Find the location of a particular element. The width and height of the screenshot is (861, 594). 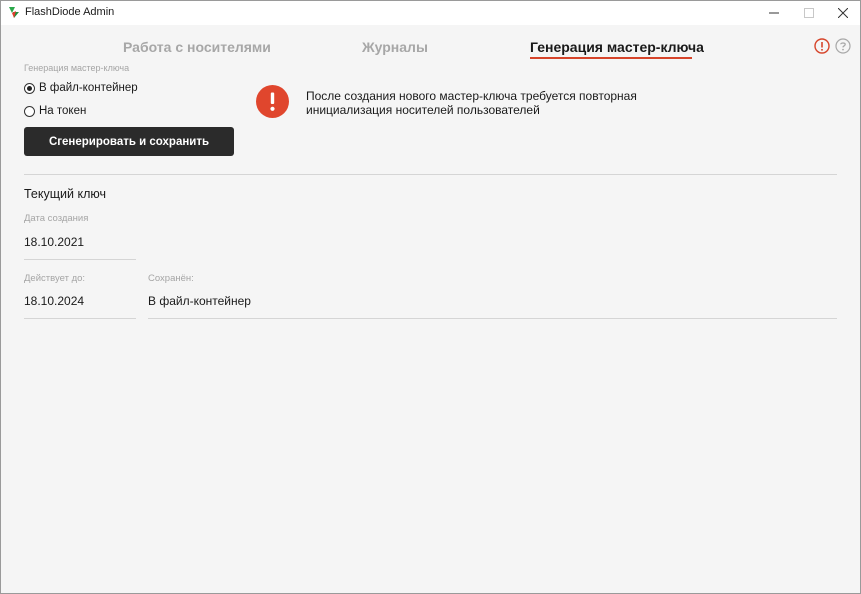

saved-to-value: В файл-контейнер is located at coordinates (199, 301).